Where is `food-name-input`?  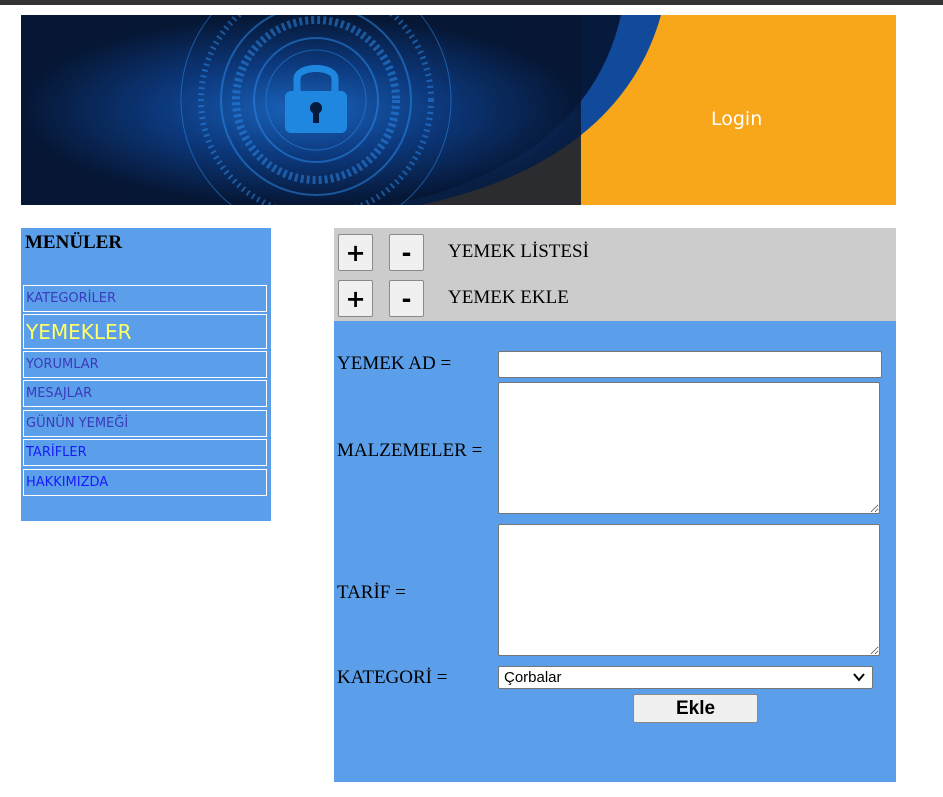
food-name-input is located at coordinates (690, 364).